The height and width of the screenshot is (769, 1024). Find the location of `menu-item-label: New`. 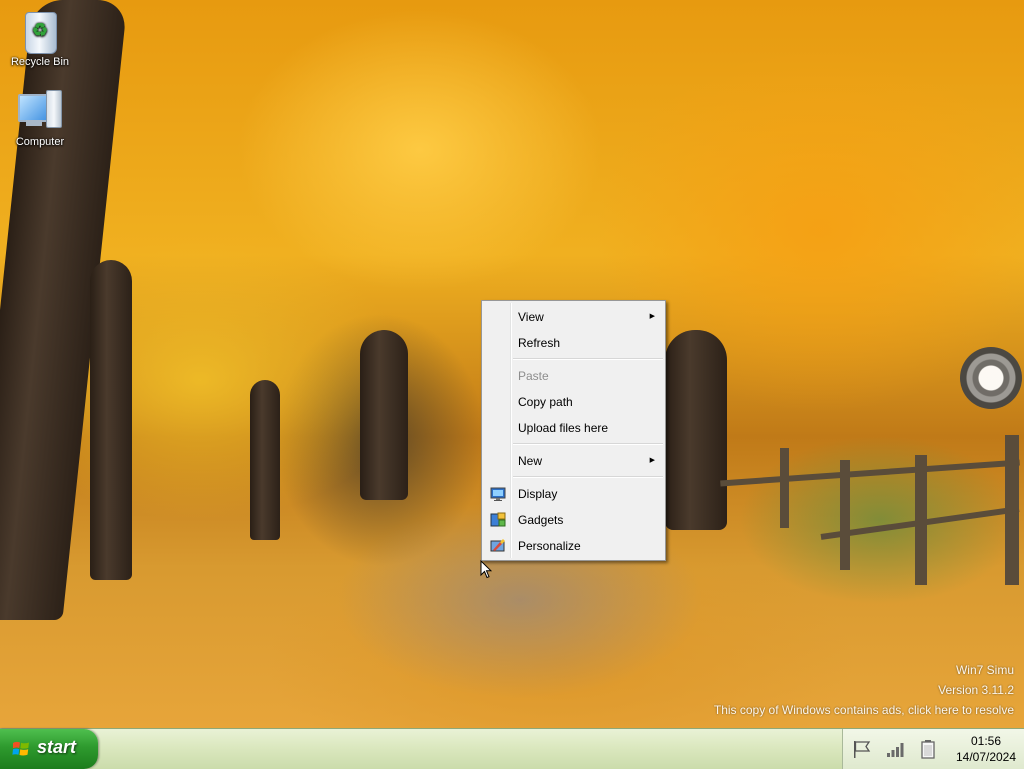

menu-item-label: New is located at coordinates (530, 461).